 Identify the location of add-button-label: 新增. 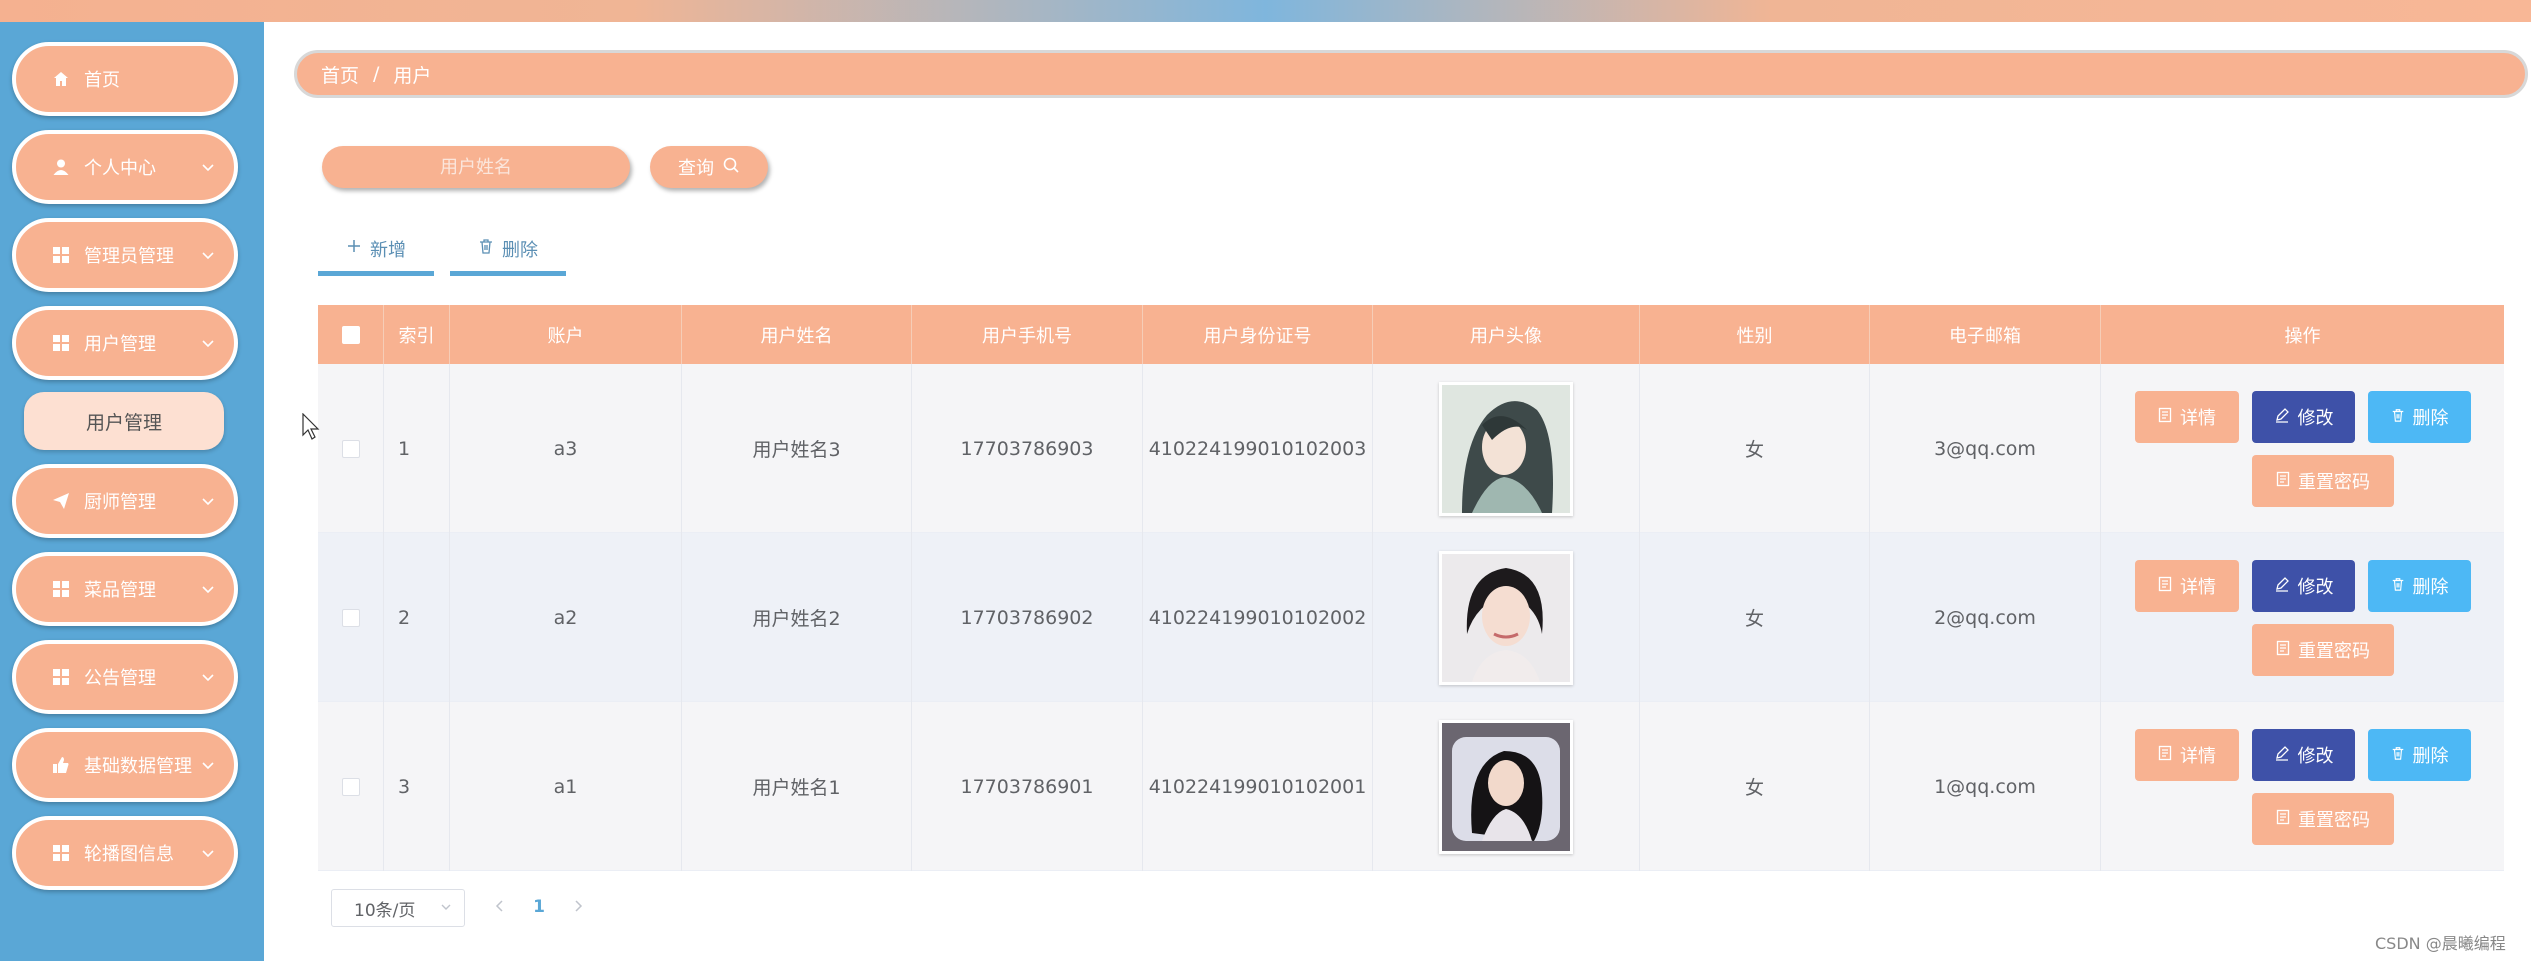
(388, 250).